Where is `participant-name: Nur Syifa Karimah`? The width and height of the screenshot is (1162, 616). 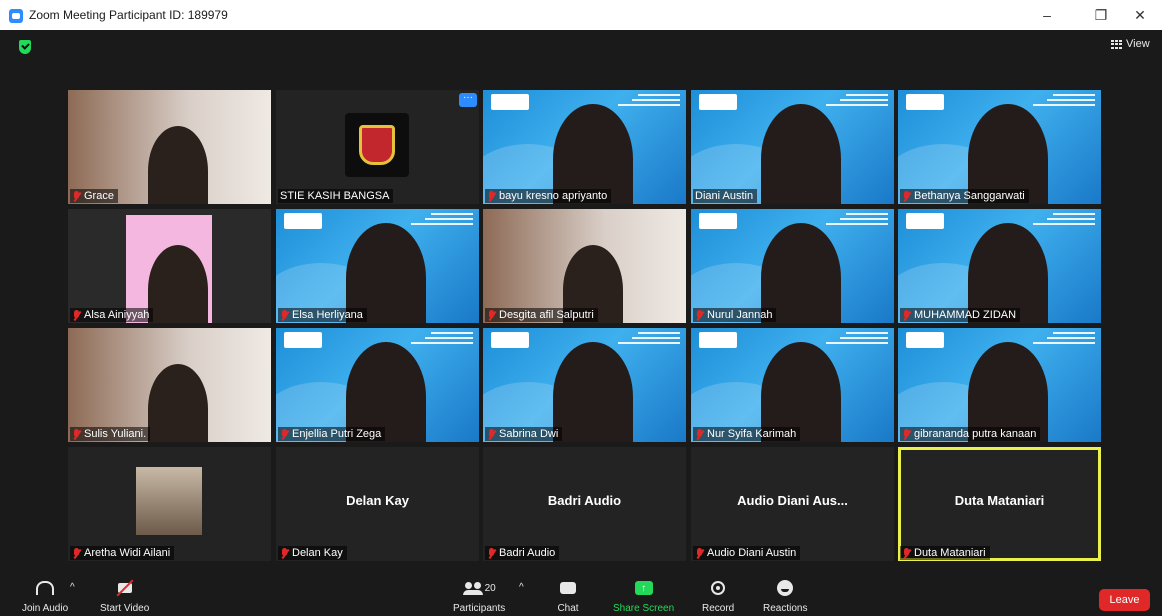 participant-name: Nur Syifa Karimah is located at coordinates (752, 434).